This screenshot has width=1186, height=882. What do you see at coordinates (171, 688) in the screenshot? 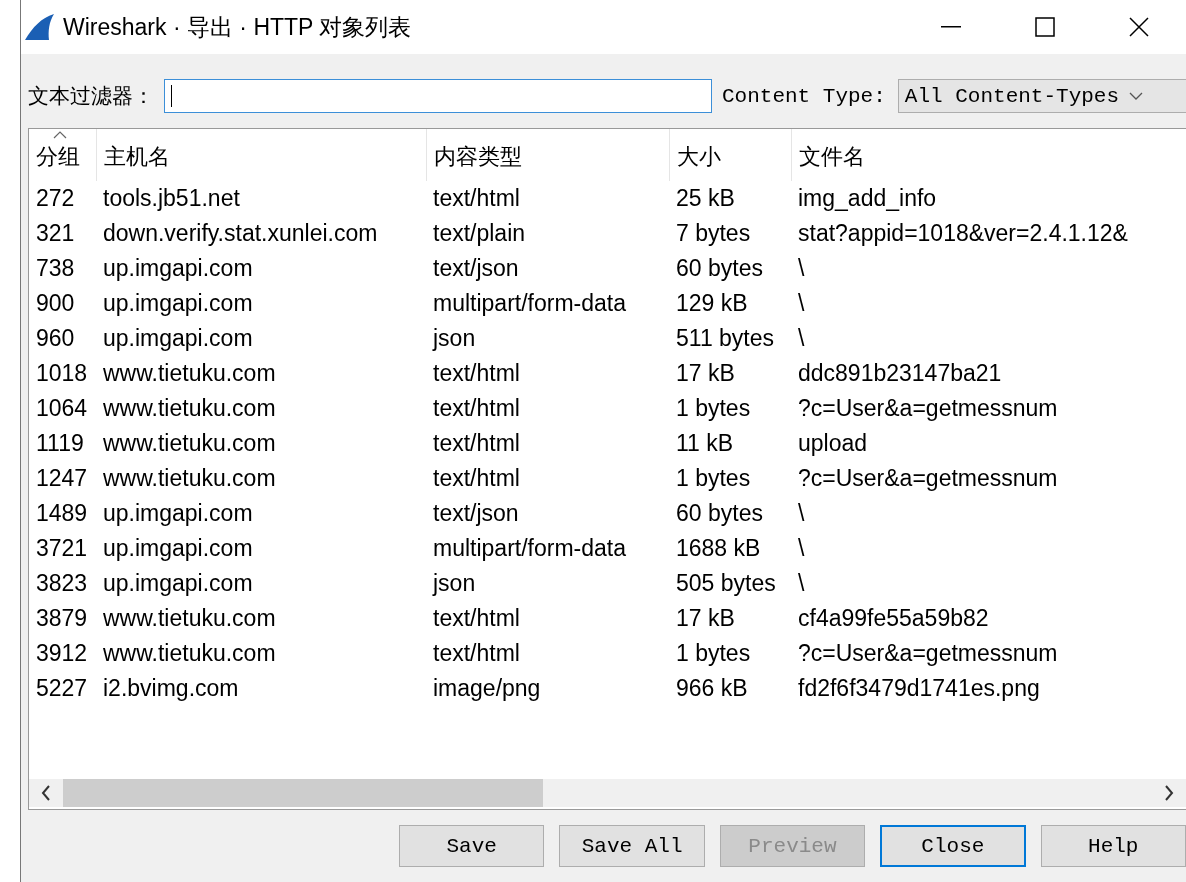
I see `table-cell-text: i2.bvimg.com` at bounding box center [171, 688].